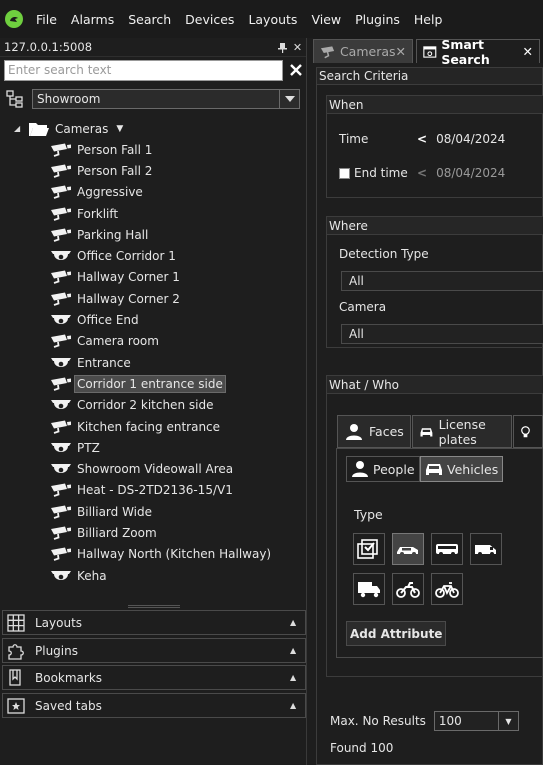 The height and width of the screenshot is (765, 543). I want to click on close-panel-icon: ✕, so click(297, 47).